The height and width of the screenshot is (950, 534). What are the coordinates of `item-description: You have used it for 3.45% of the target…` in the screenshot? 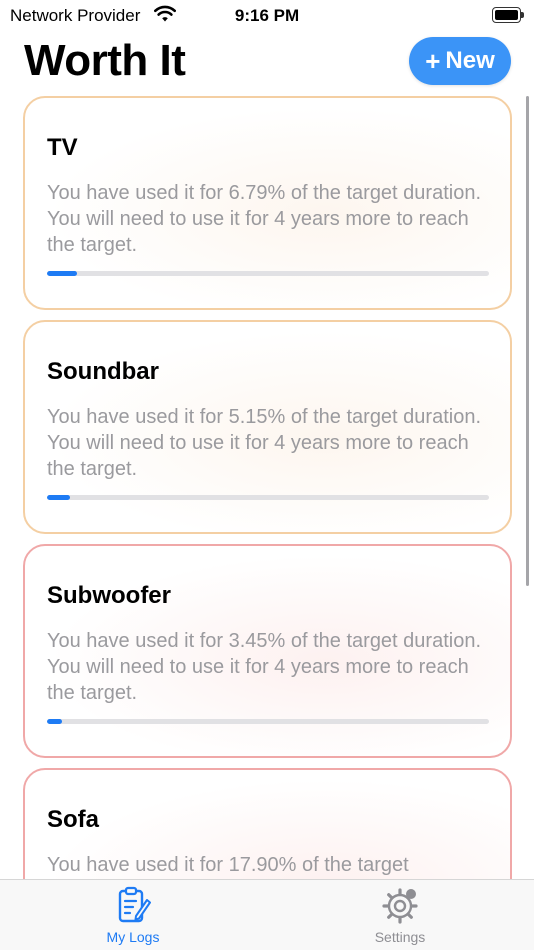 It's located at (264, 667).